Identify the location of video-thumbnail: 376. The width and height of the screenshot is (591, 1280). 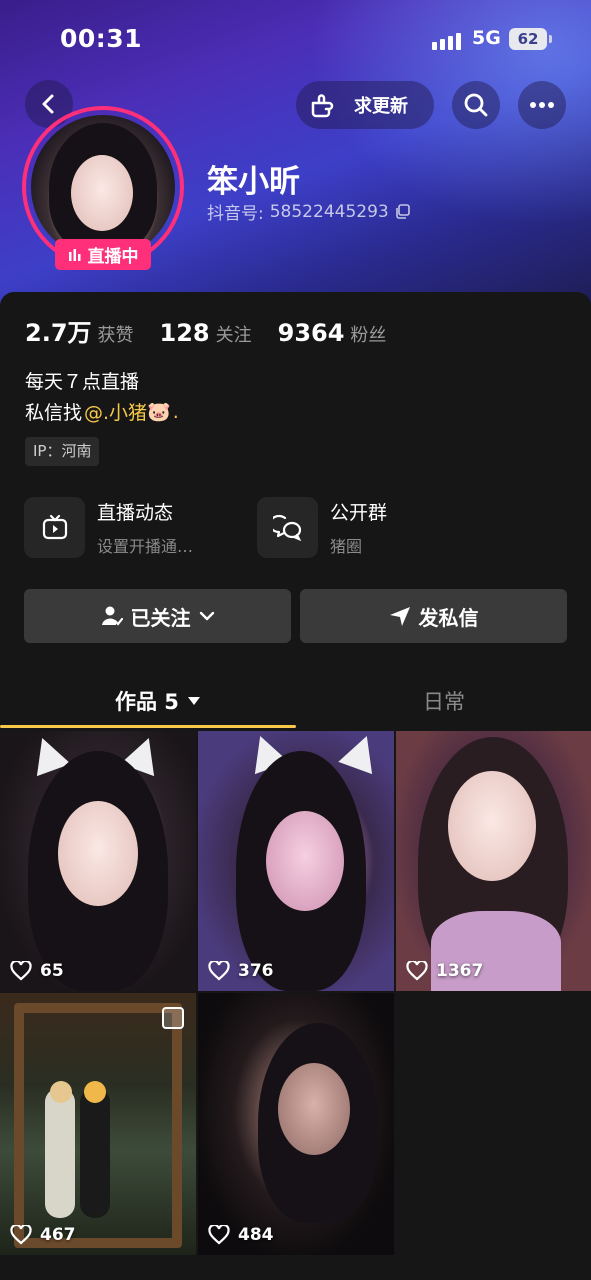
(296, 861).